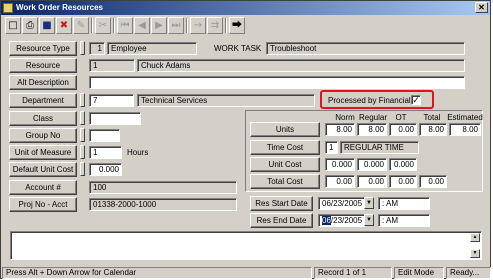  Describe the element at coordinates (465, 117) in the screenshot. I see `column-header-estimated: Estimated` at that location.